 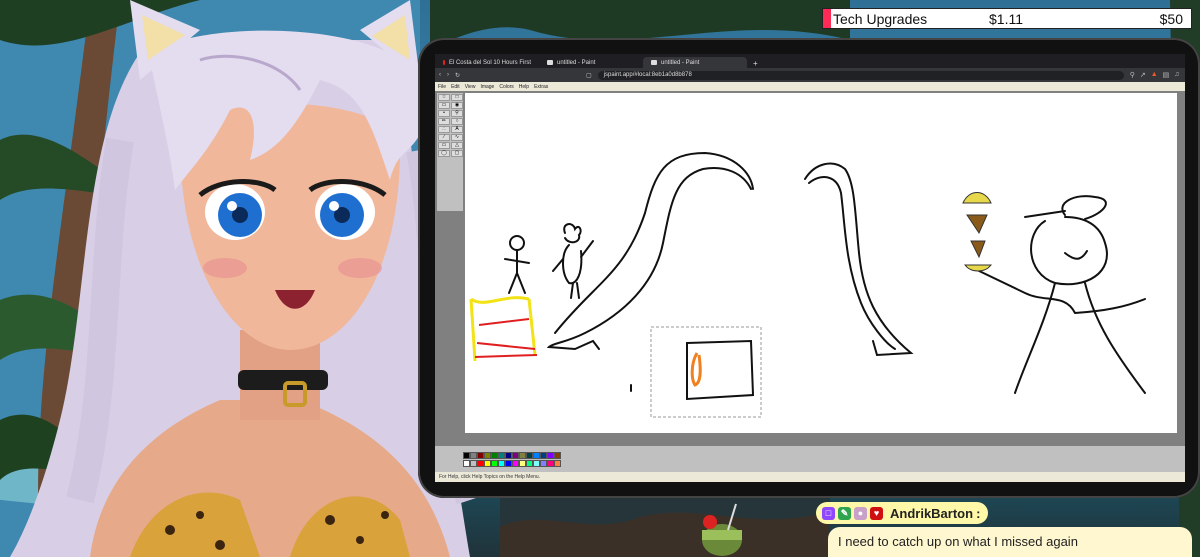 What do you see at coordinates (444, 121) in the screenshot?
I see `pencil-tool-icon: ✏` at bounding box center [444, 121].